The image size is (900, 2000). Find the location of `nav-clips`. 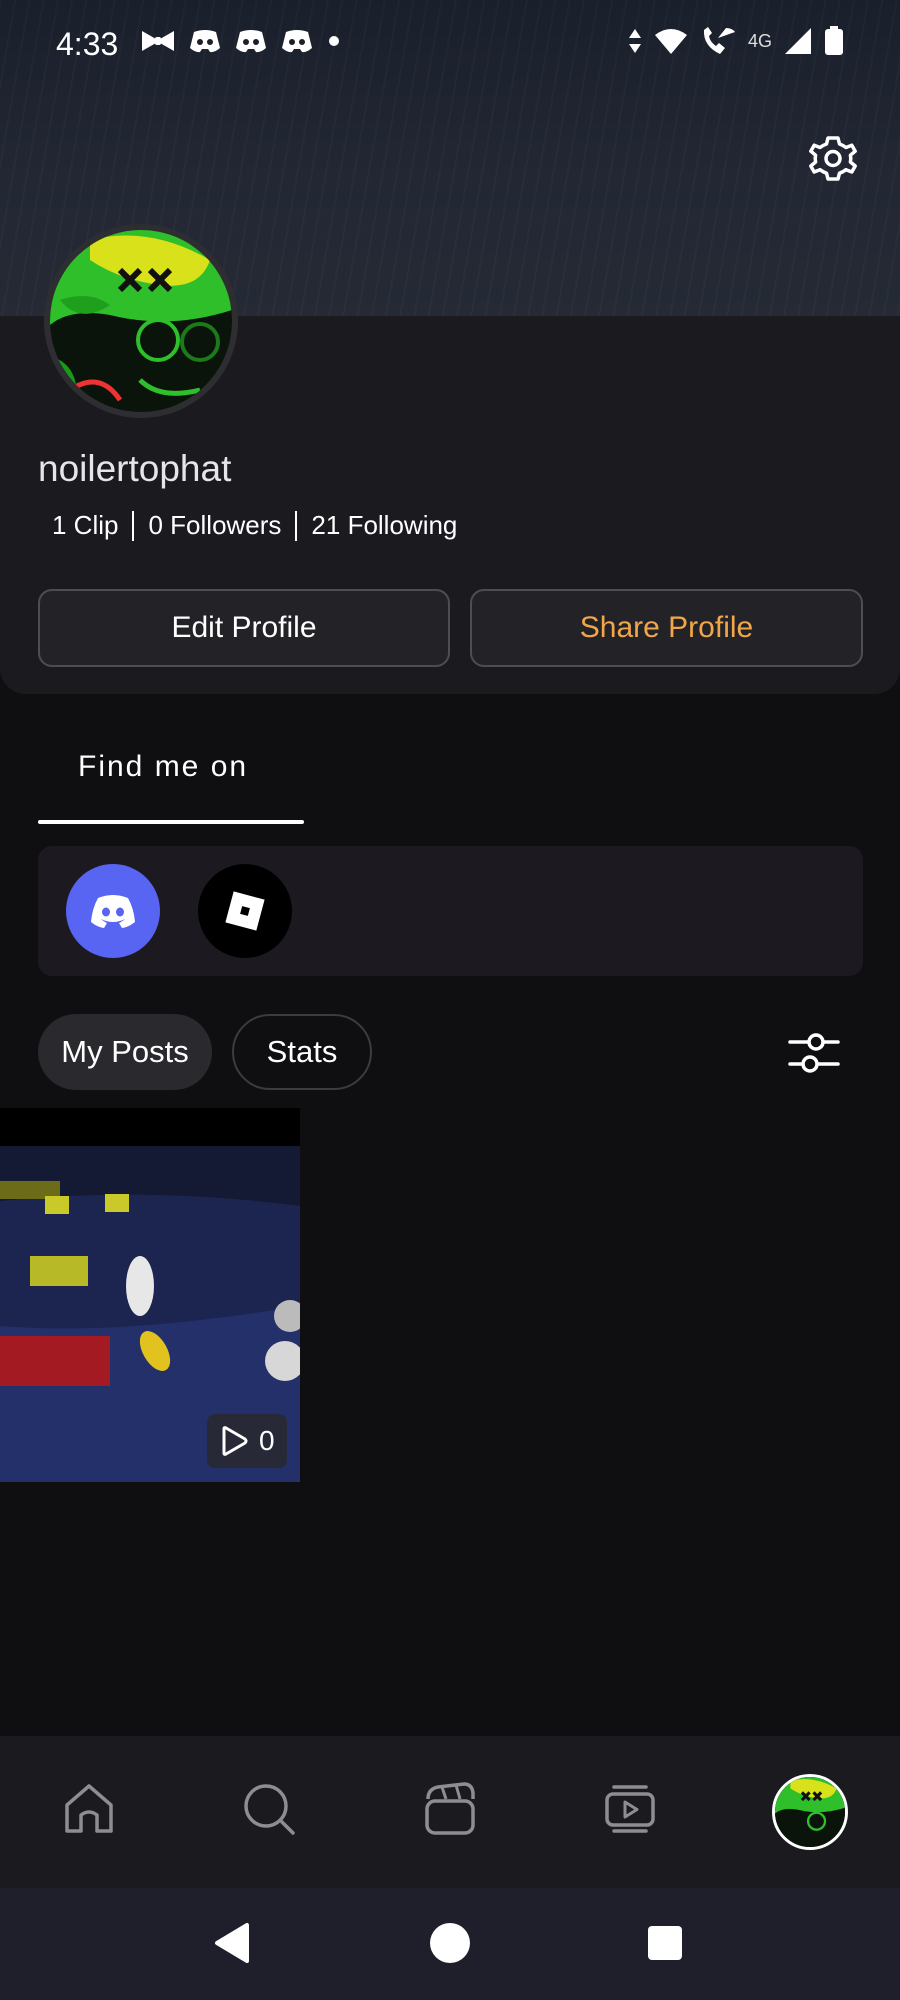

nav-clips is located at coordinates (450, 1809).